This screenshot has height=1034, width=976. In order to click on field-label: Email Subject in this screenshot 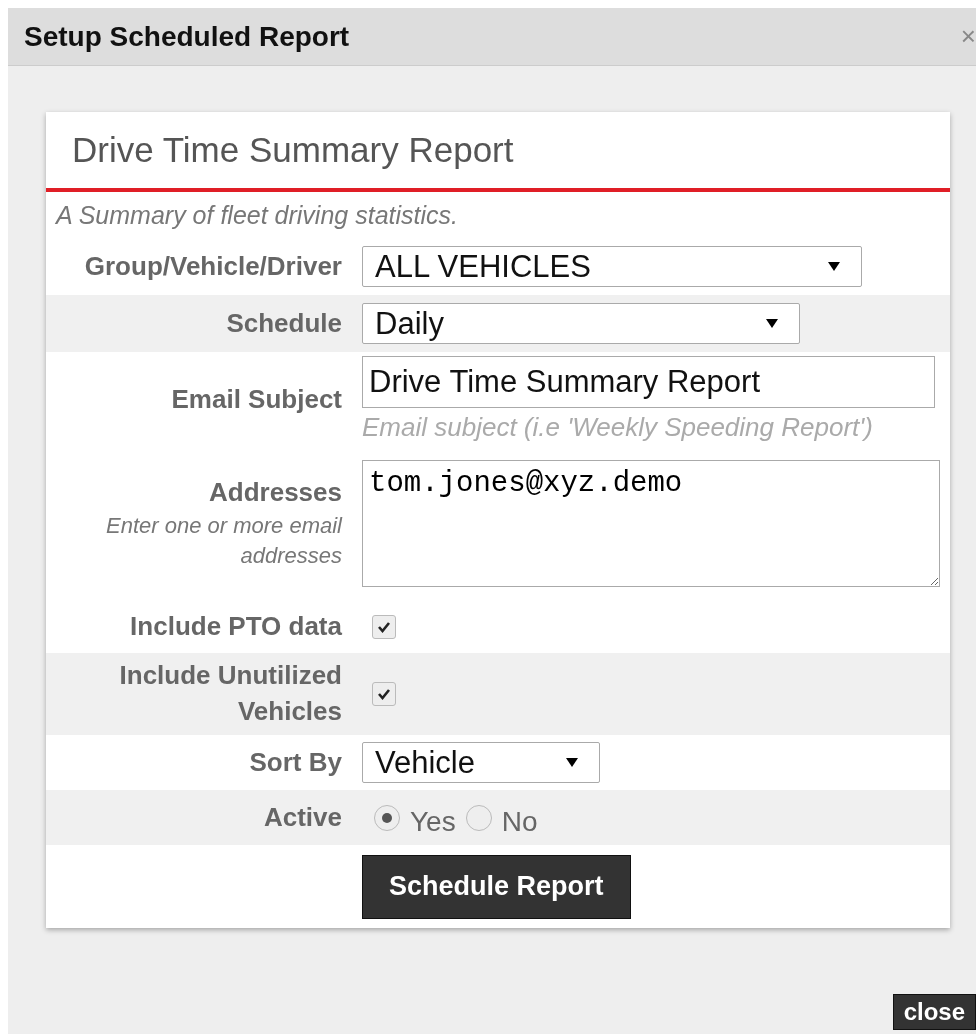, I will do `click(256, 399)`.